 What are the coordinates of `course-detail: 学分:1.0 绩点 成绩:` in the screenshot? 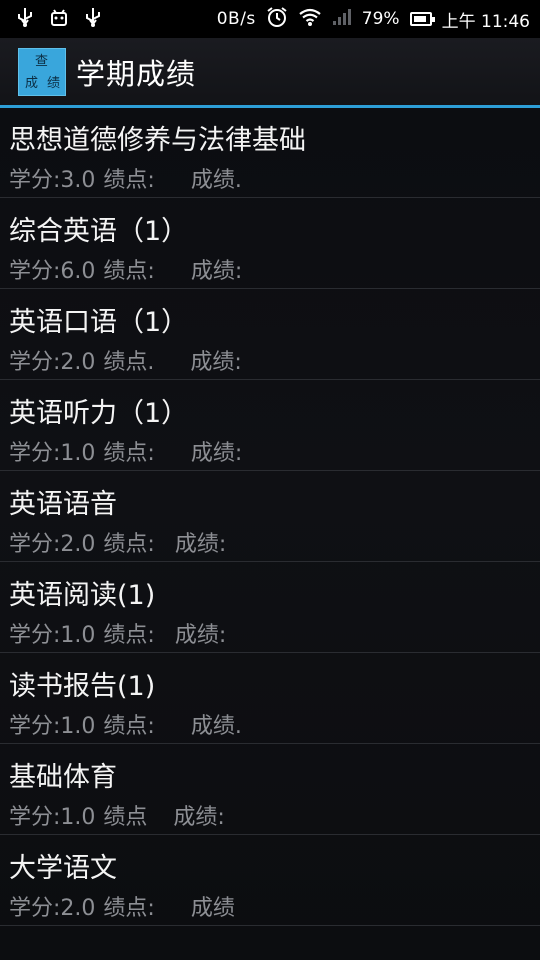 It's located at (117, 815).